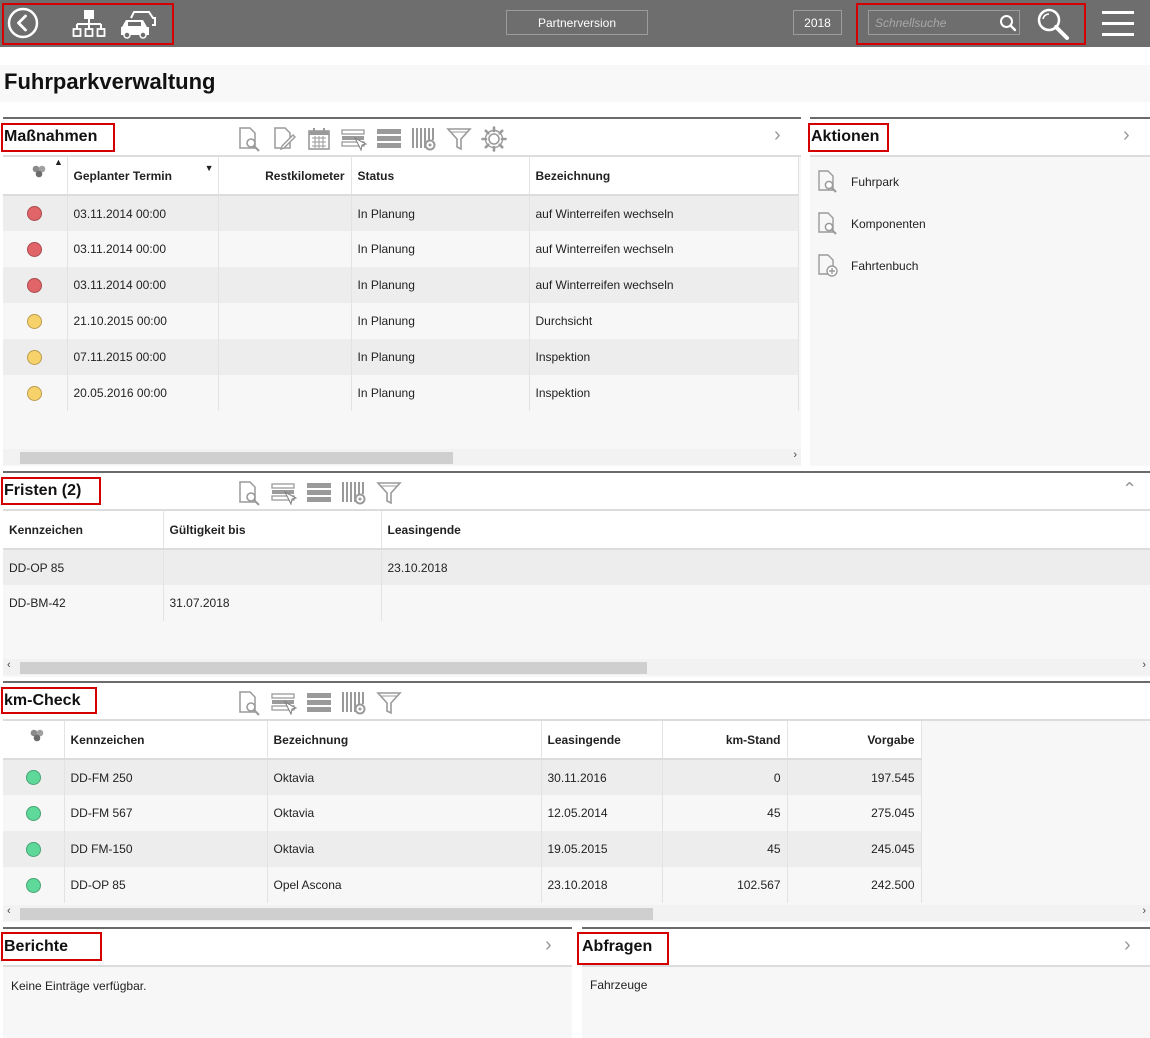 This screenshot has height=1038, width=1150. Describe the element at coordinates (866, 966) in the screenshot. I see `abfragen-separator` at that location.